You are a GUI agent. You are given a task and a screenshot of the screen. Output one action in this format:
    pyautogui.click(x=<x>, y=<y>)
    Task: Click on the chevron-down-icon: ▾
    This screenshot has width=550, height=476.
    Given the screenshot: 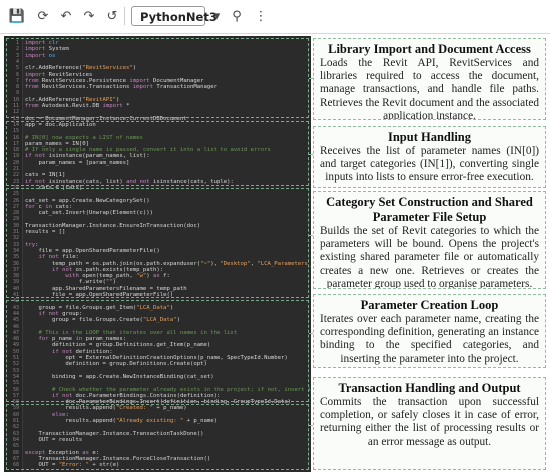 What is the action you would take?
    pyautogui.click(x=217, y=16)
    